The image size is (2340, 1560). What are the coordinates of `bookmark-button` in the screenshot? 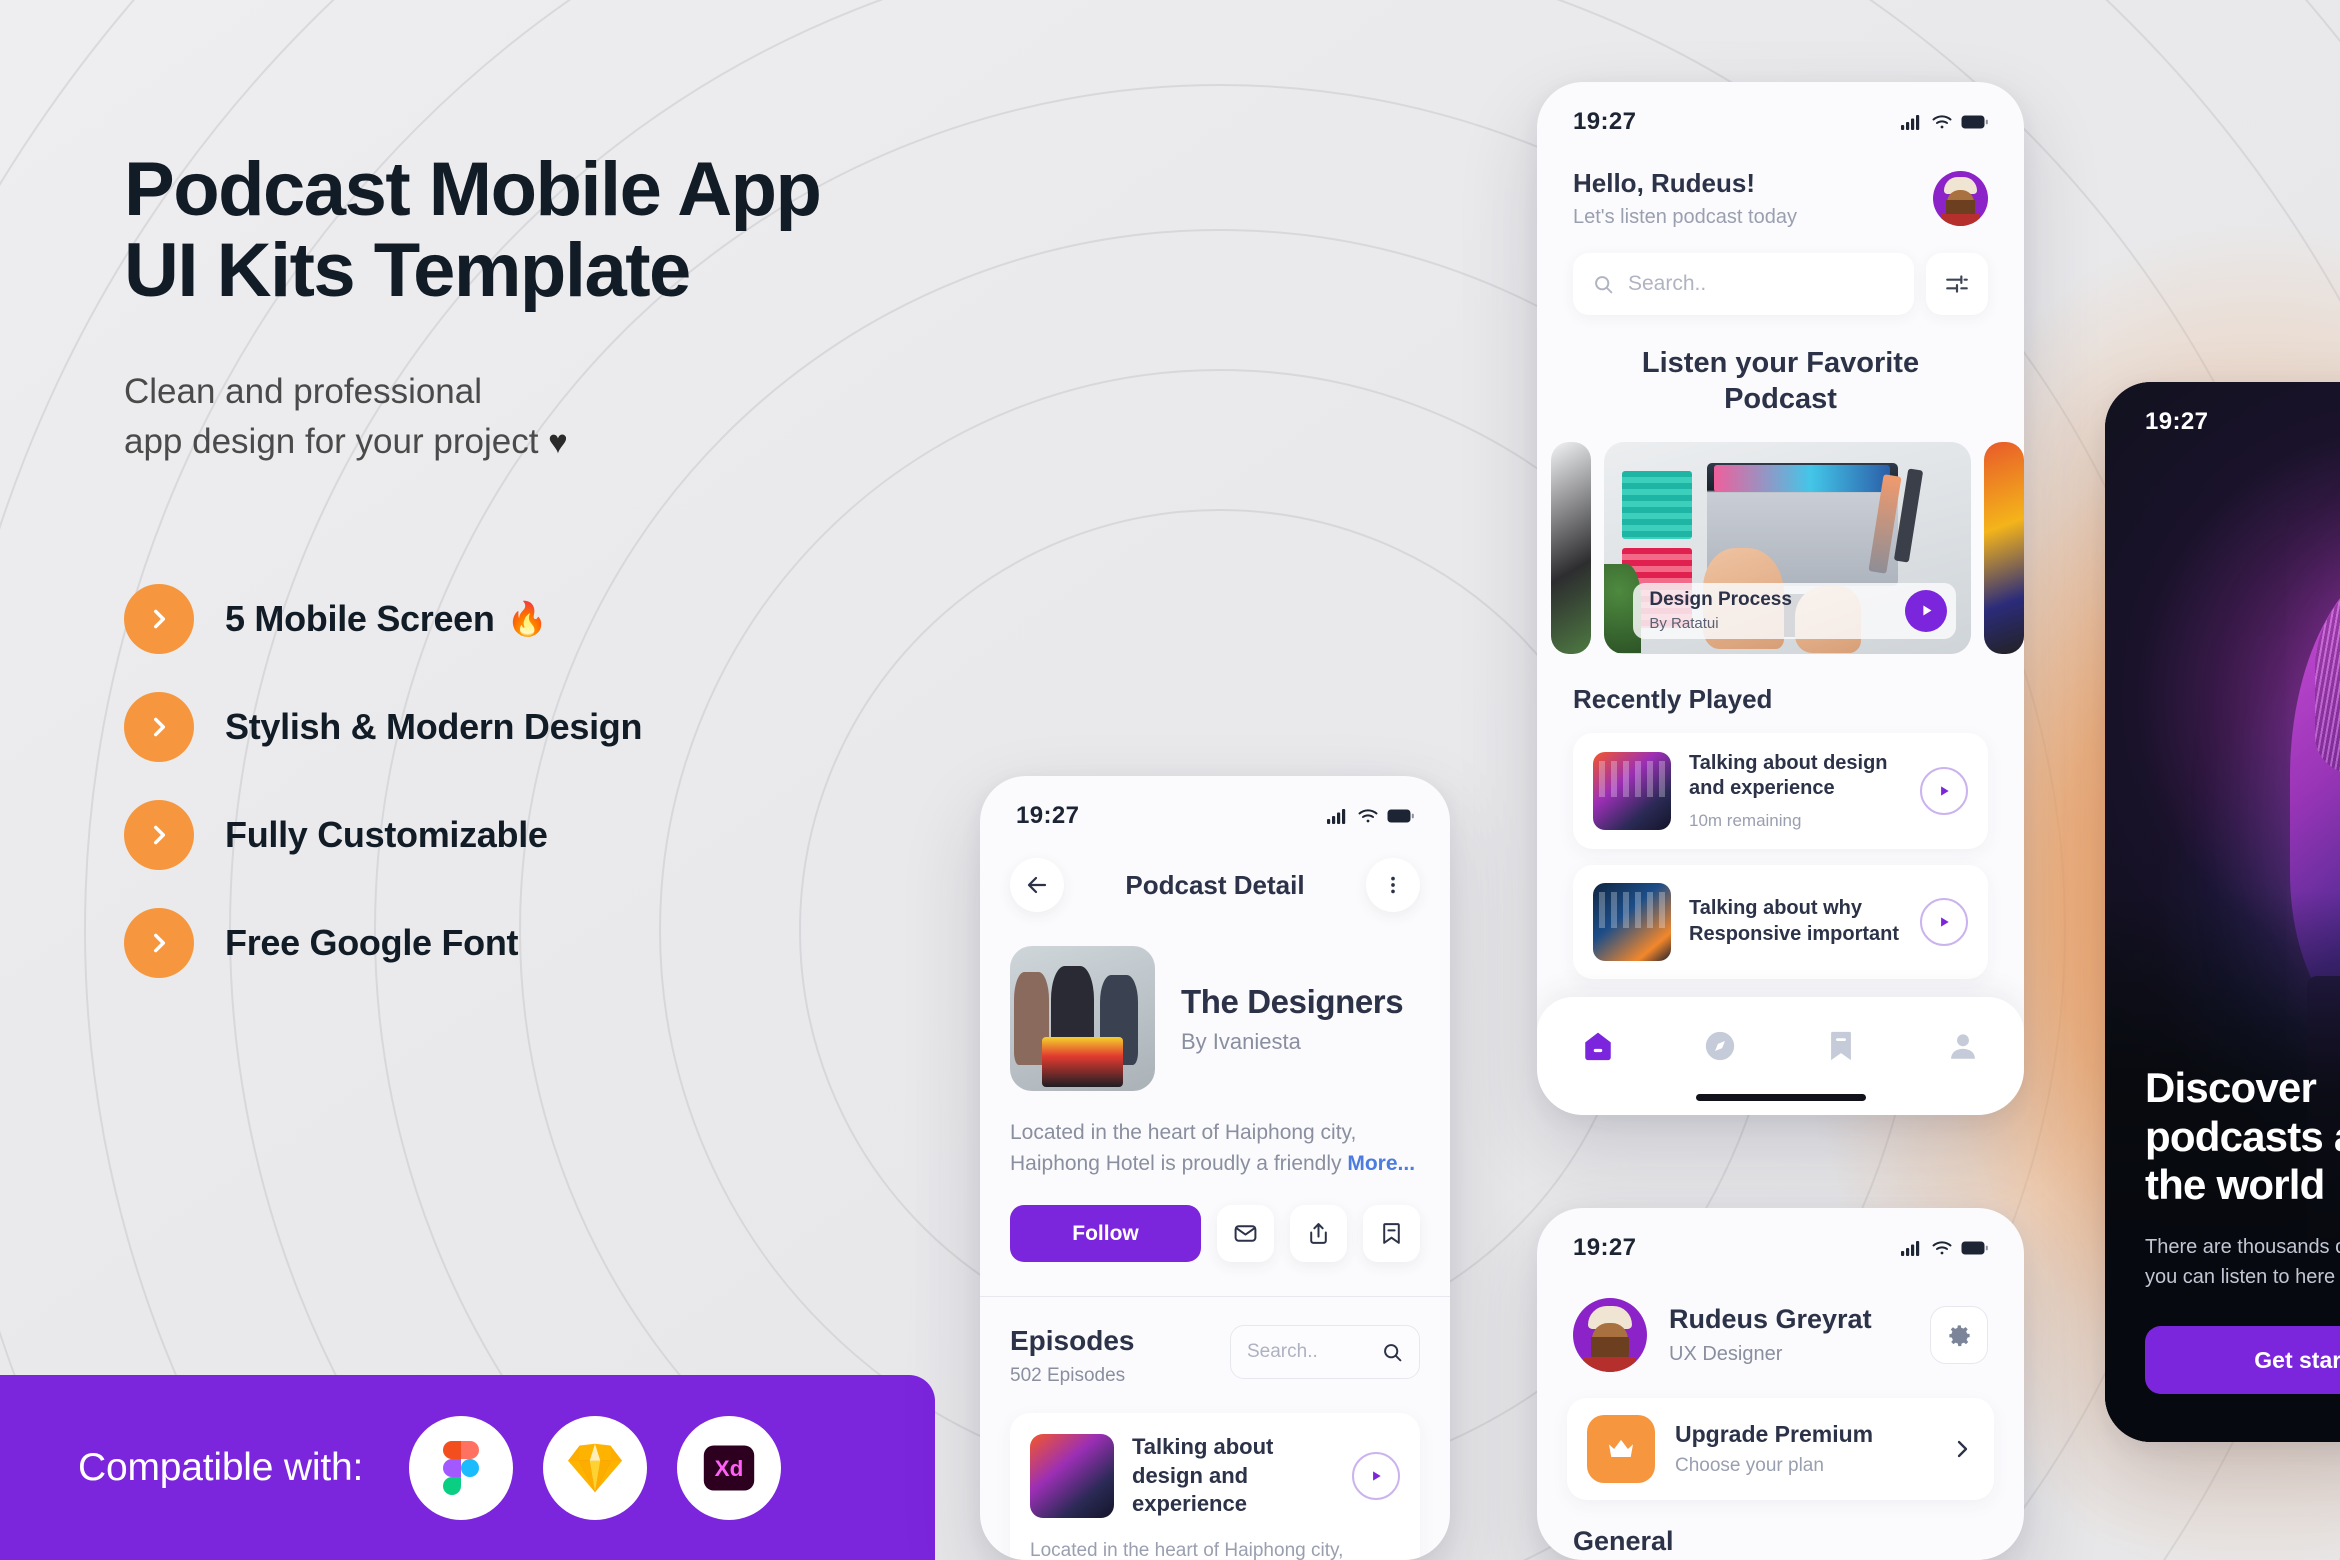 It's located at (1391, 1234).